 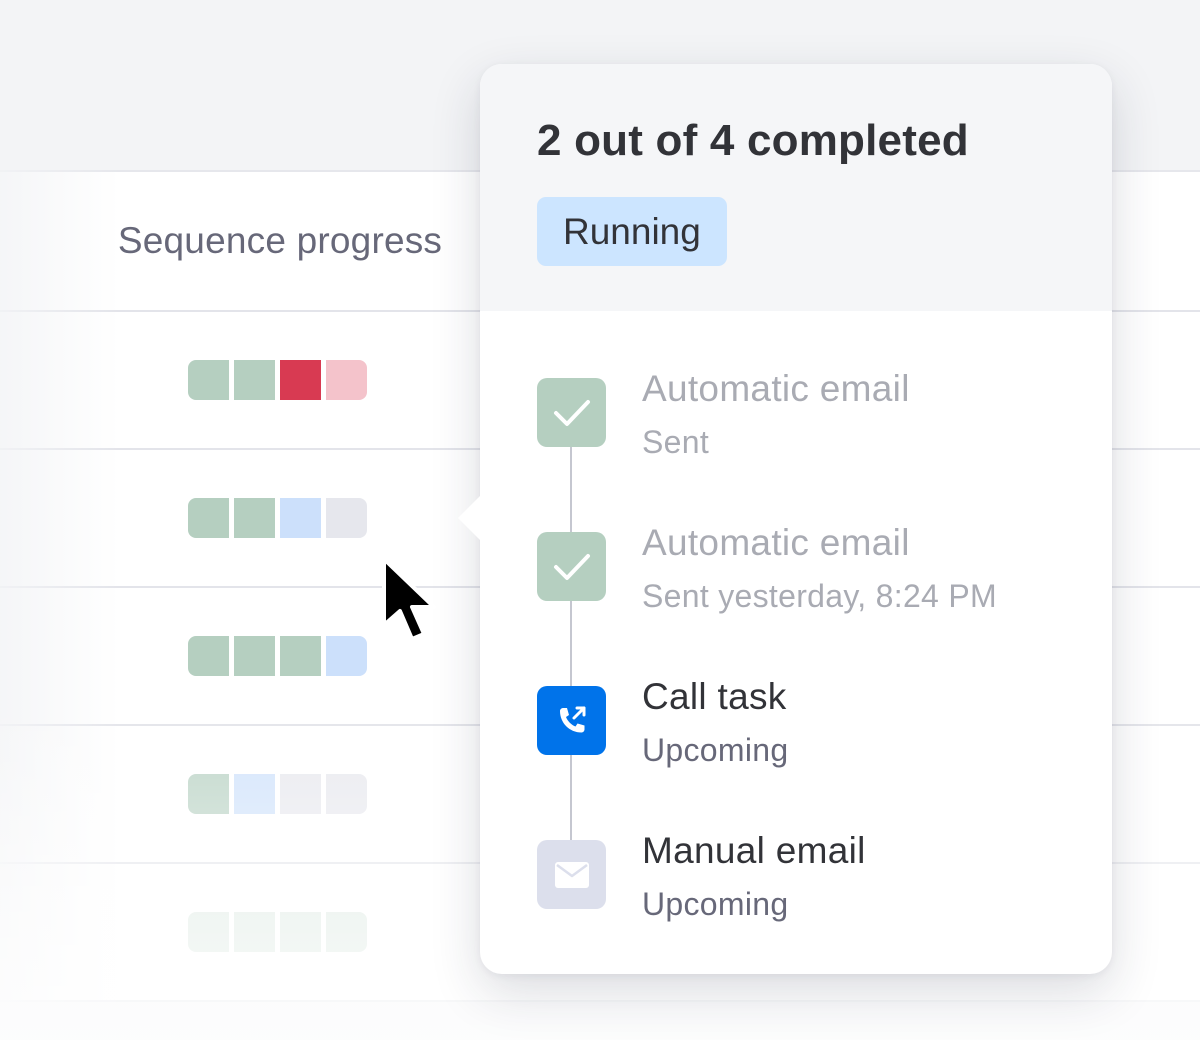 I want to click on sequence-step: Automatic email Sent yesterday, 8:24 PM, so click(x=817, y=582).